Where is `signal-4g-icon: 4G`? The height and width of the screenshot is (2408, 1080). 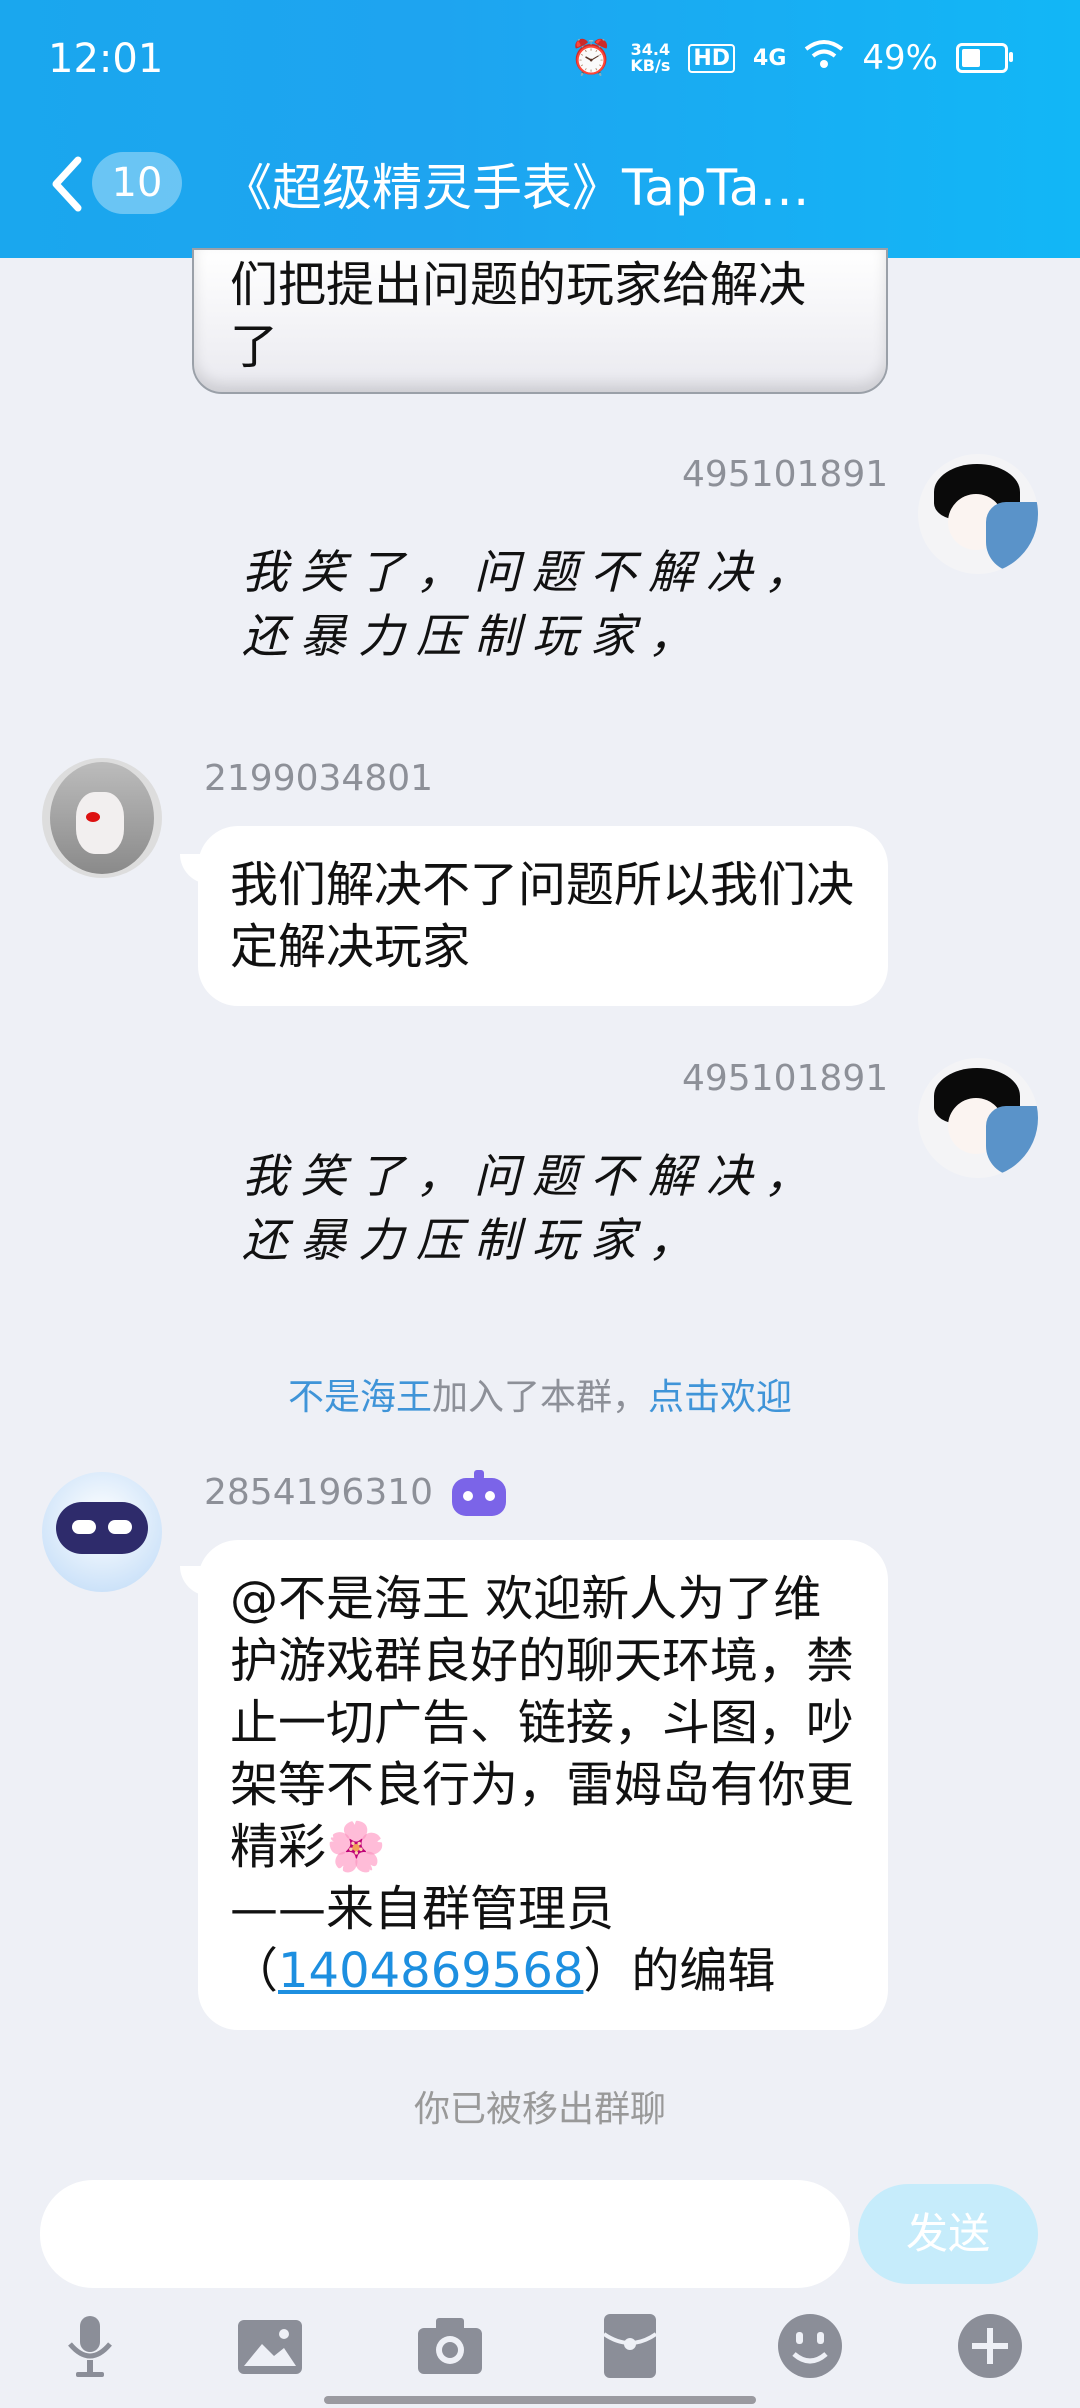
signal-4g-icon: 4G is located at coordinates (770, 58).